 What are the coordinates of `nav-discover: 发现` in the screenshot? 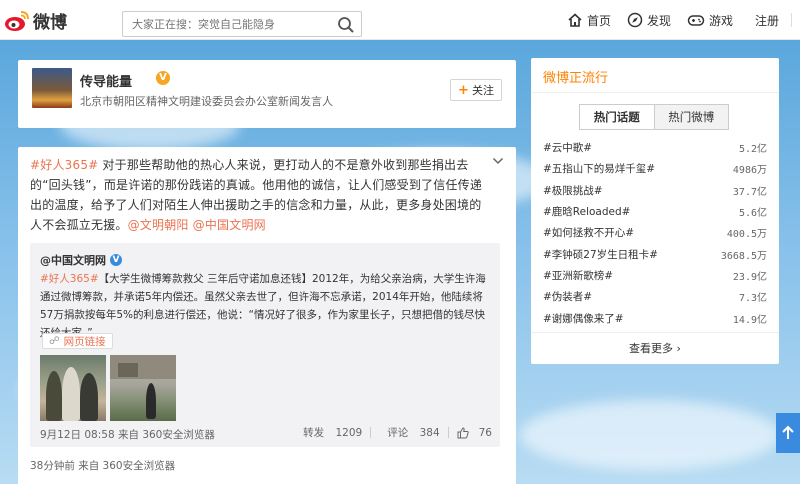 It's located at (649, 20).